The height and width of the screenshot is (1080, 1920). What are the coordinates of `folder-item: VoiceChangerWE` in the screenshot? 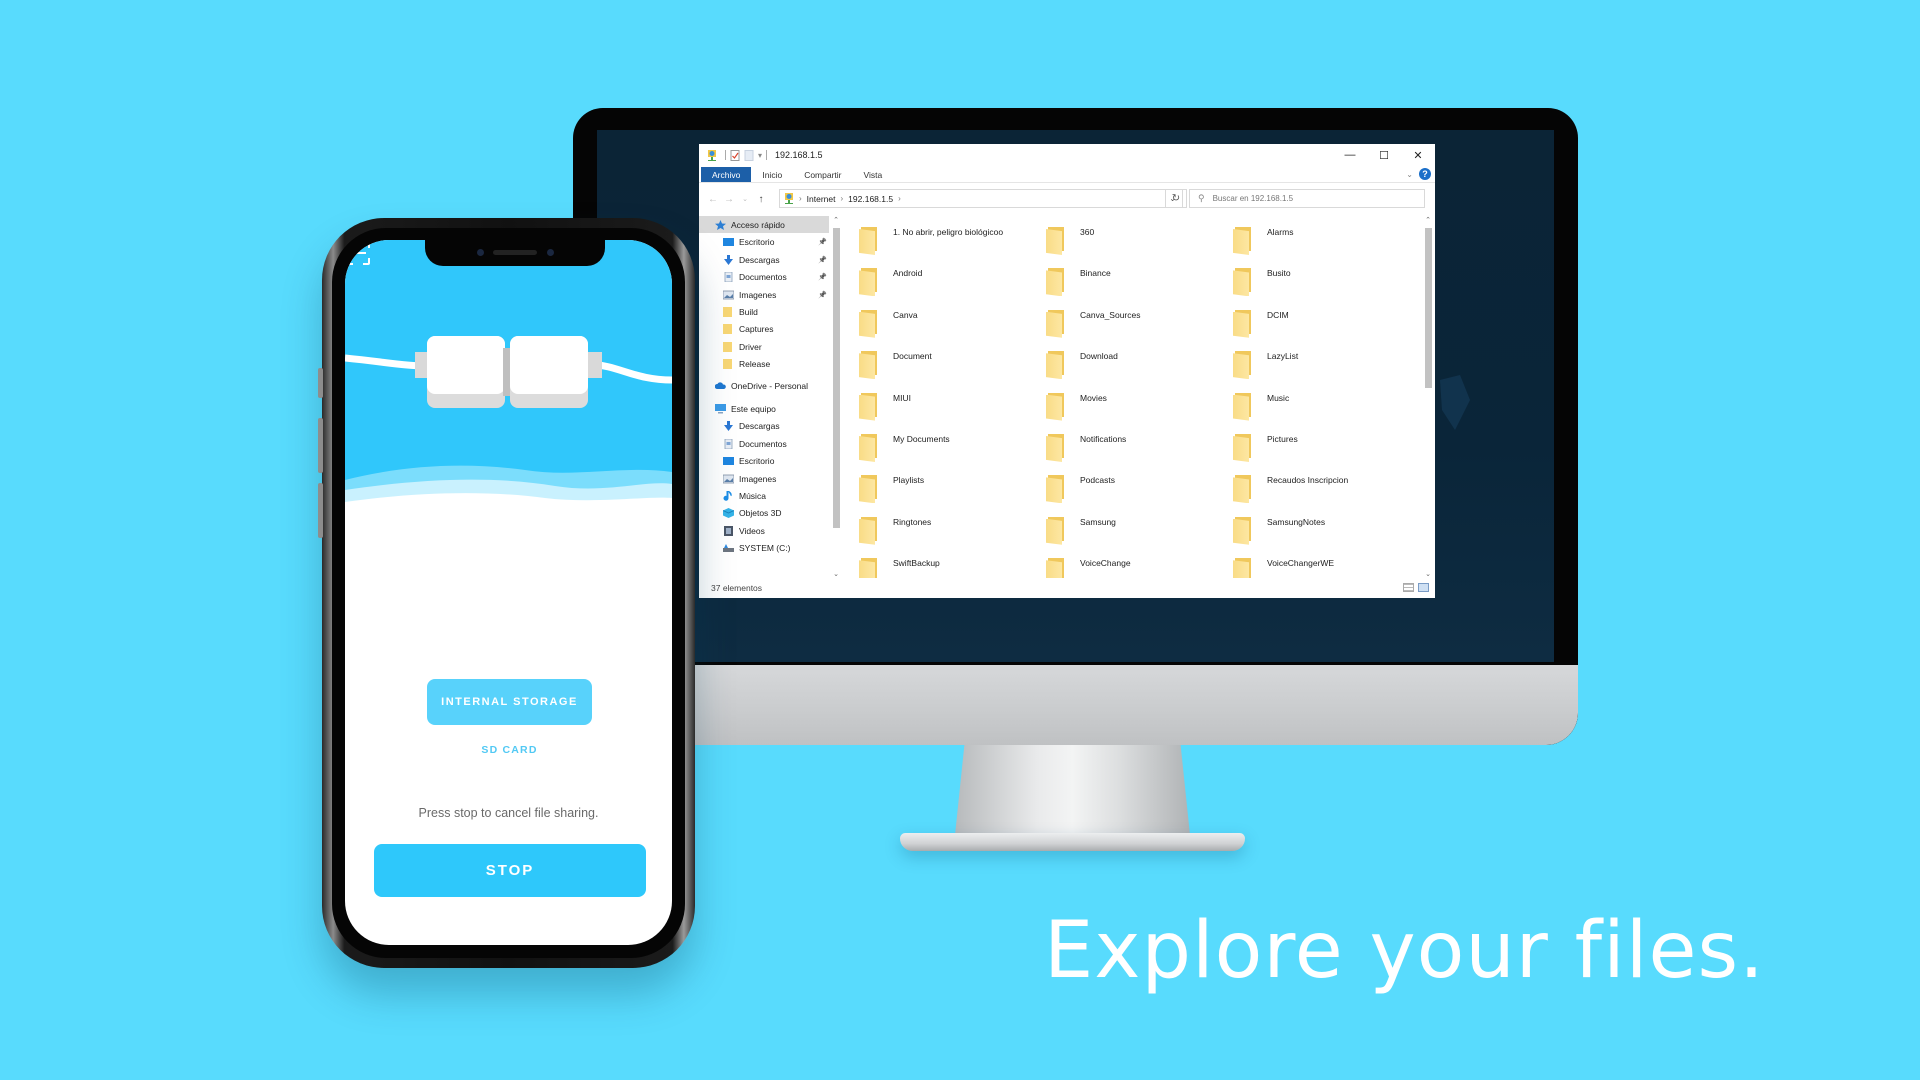 It's located at (1323, 567).